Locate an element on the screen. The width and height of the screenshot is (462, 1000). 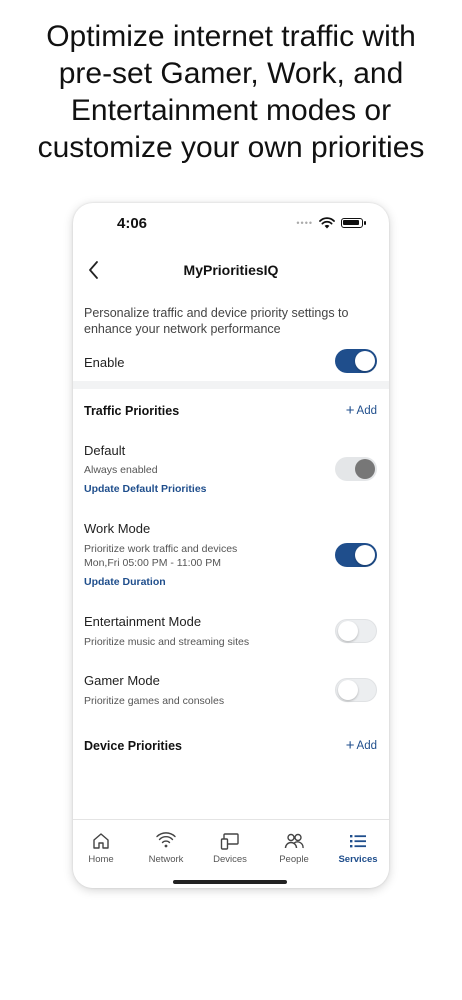
headline-line-2: pre-set Gamer, Work, and is located at coordinates (231, 73).